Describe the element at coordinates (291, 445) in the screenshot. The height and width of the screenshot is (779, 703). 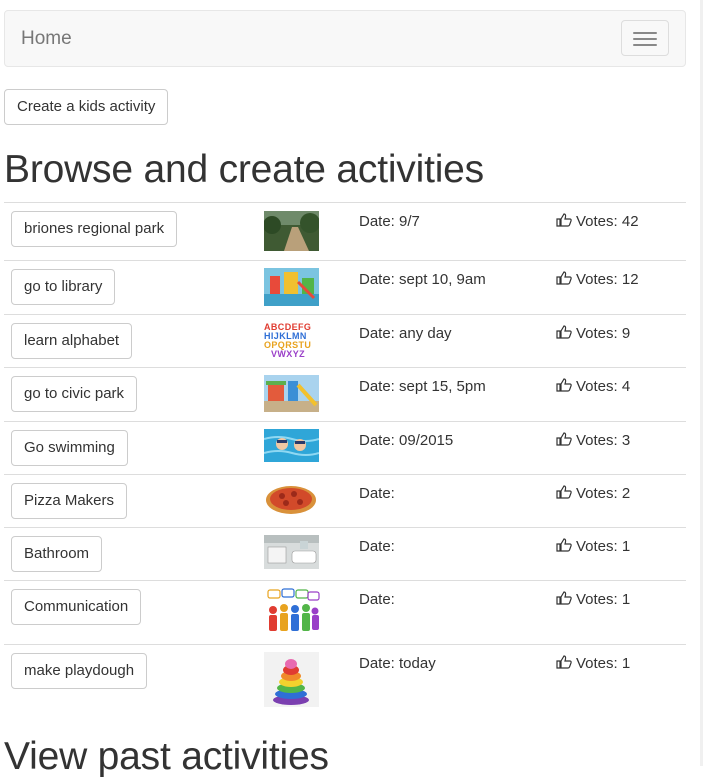
I see `swimming-photo` at that location.